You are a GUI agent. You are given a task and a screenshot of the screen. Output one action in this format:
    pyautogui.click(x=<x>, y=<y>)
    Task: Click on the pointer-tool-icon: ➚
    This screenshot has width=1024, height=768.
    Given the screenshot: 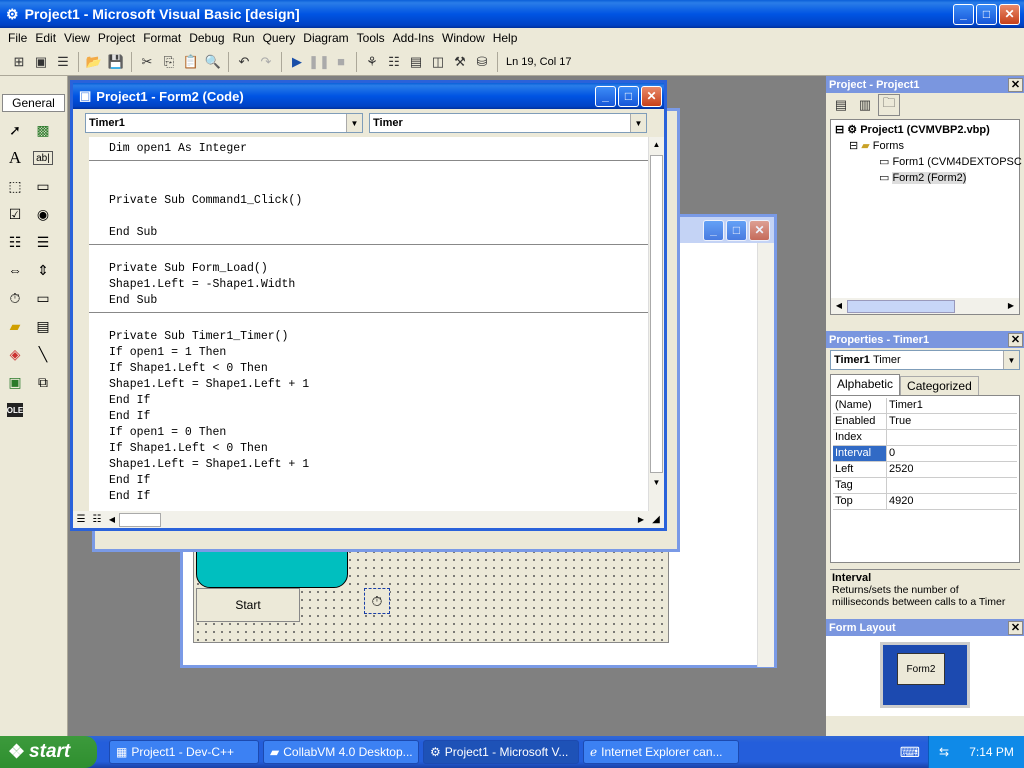 What is the action you would take?
    pyautogui.click(x=15, y=130)
    